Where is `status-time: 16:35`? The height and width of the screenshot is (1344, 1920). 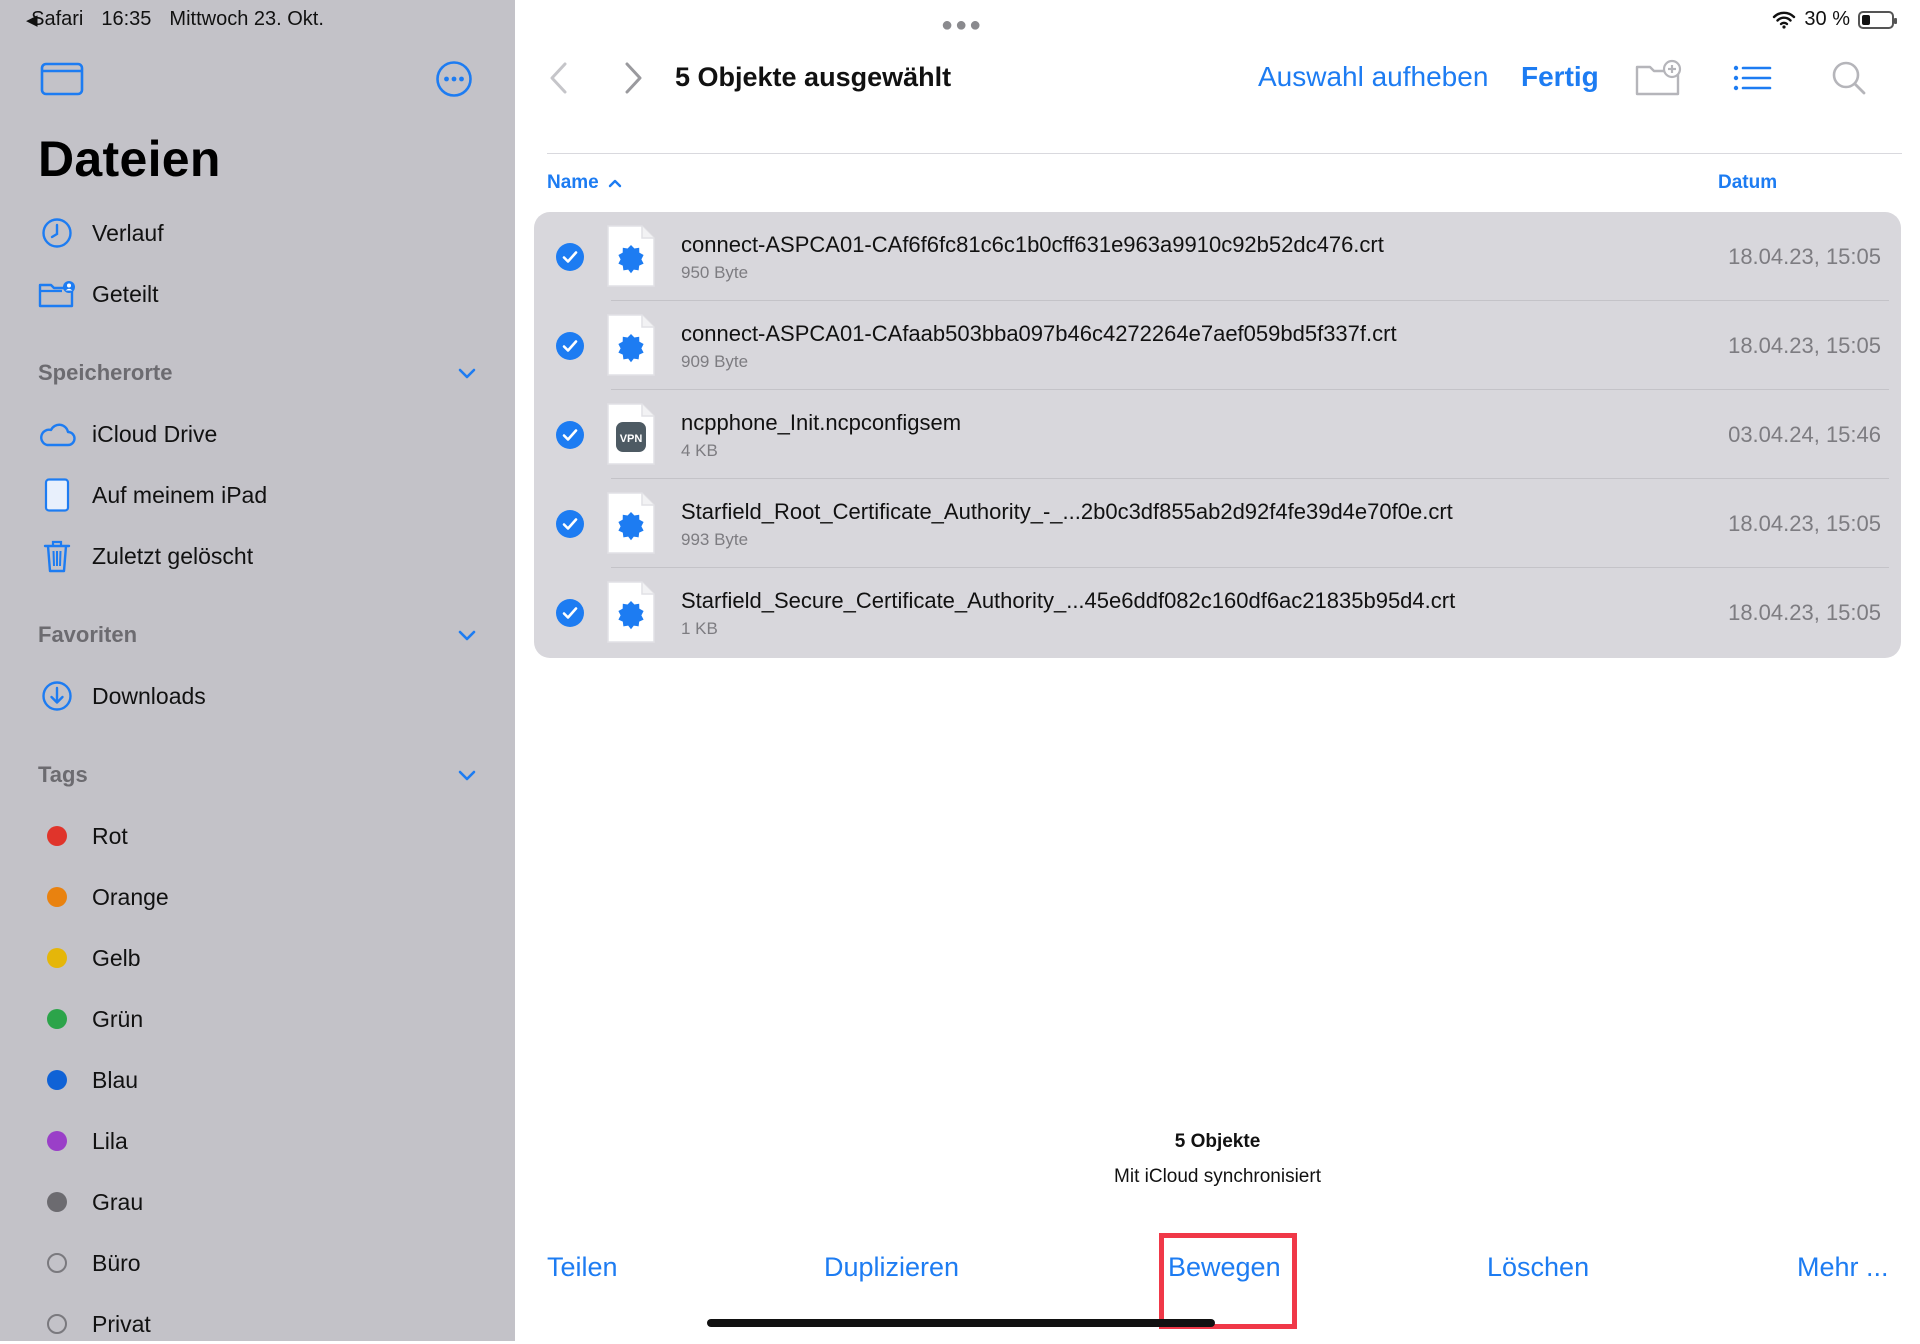 status-time: 16:35 is located at coordinates (126, 19).